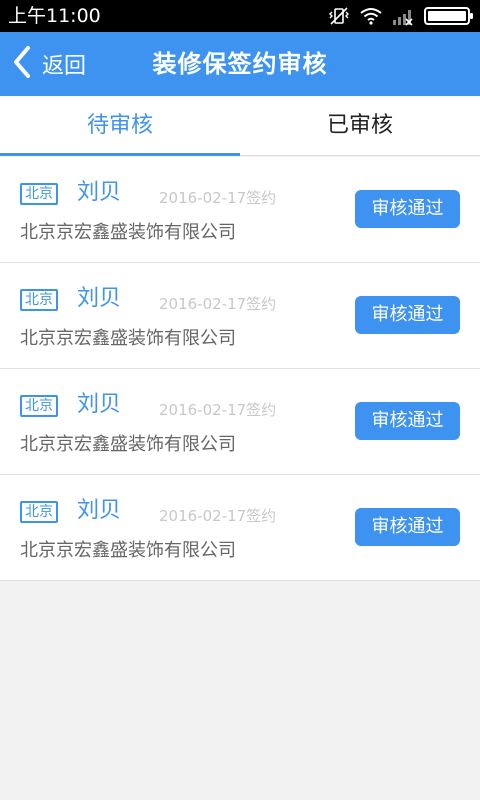  What do you see at coordinates (240, 64) in the screenshot?
I see `nav-bar: 装修保签约审核 返回` at bounding box center [240, 64].